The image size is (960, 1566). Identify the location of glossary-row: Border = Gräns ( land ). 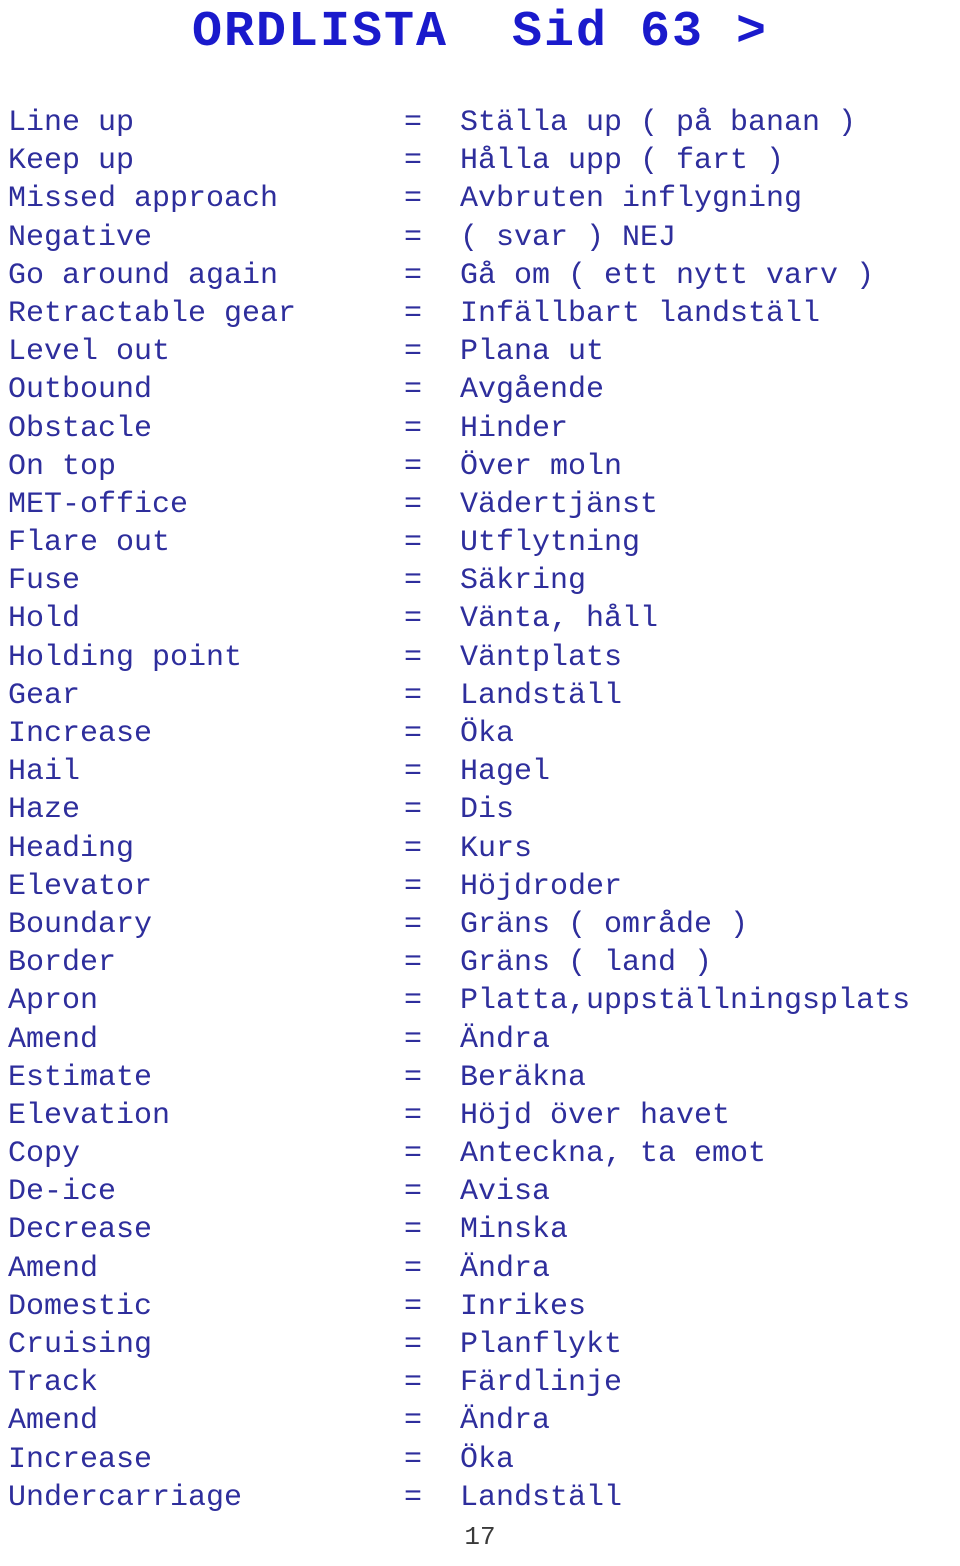
(484, 963).